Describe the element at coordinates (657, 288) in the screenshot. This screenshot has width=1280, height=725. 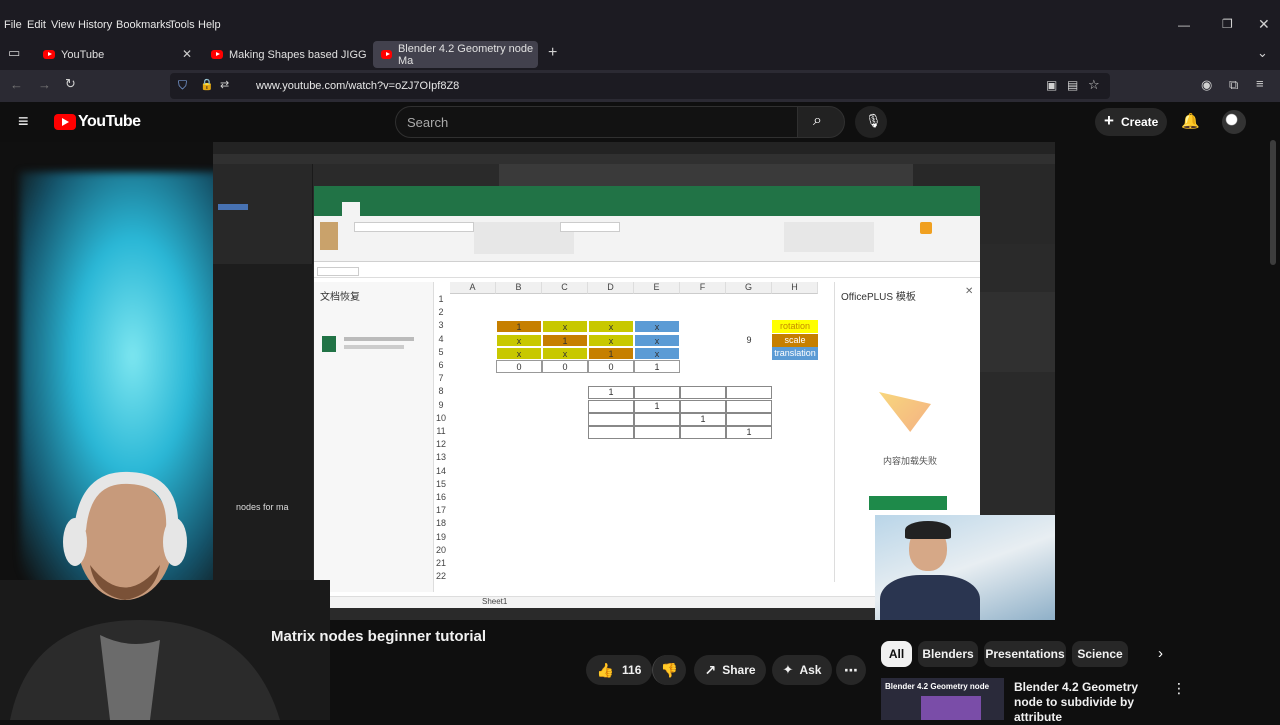
I see `column-header: E` at that location.